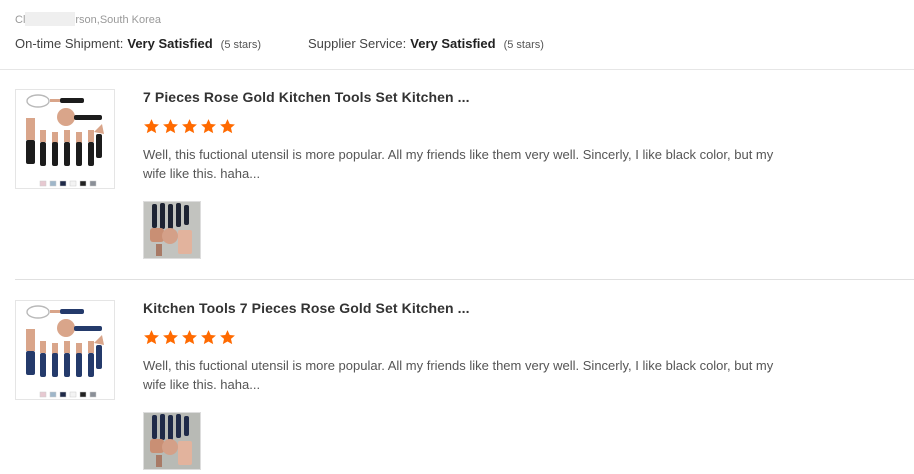 The width and height of the screenshot is (914, 474). I want to click on service-rating: Supplier Service: Very Satisfied (5 stars), so click(426, 43).